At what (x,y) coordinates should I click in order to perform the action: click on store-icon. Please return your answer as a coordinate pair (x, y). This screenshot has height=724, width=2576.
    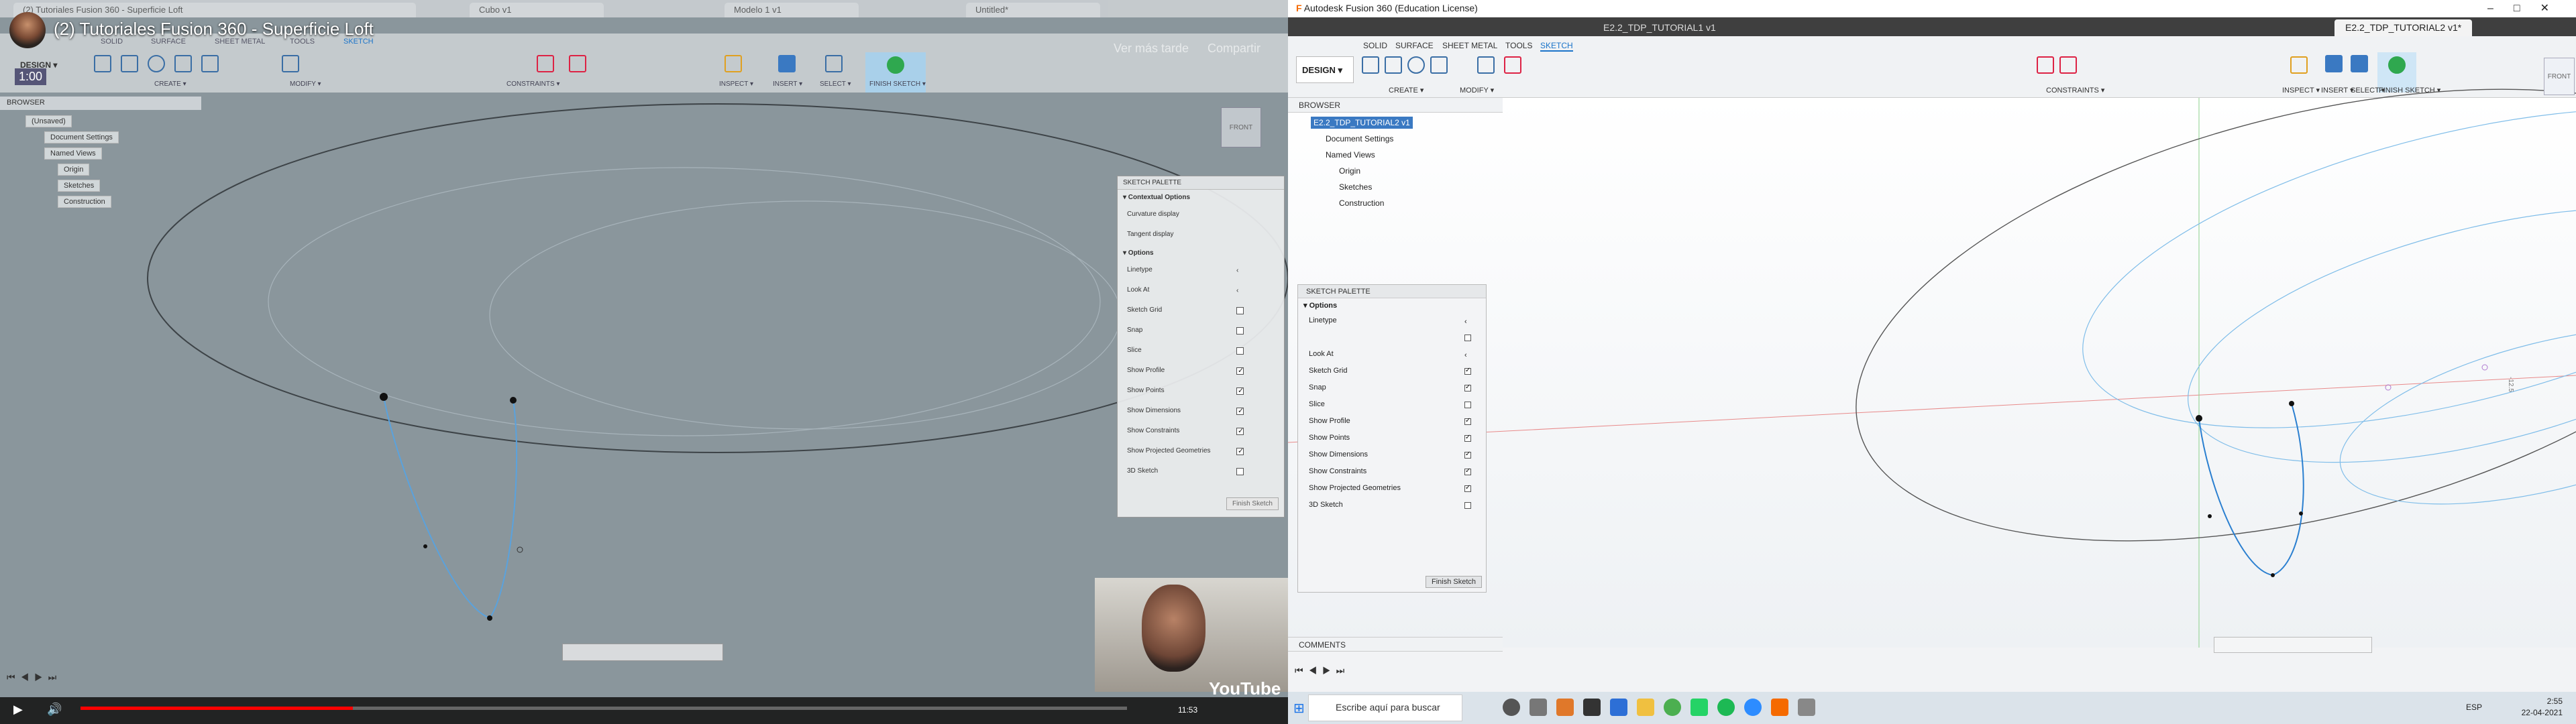
    Looking at the image, I should click on (1592, 707).